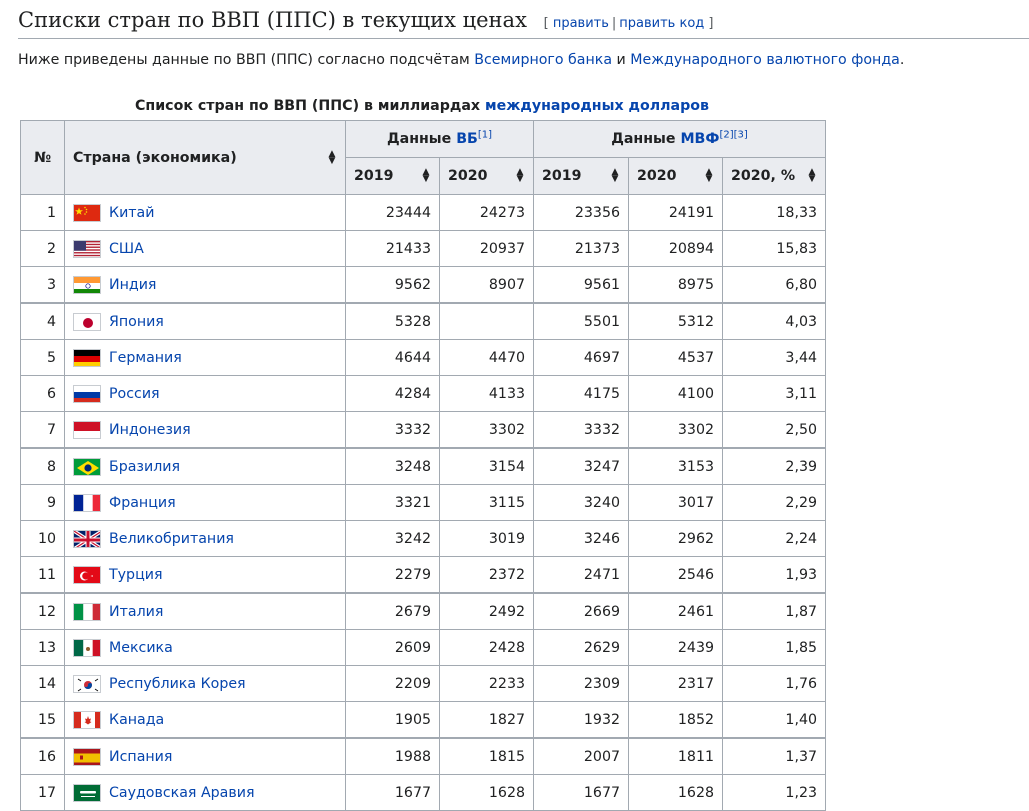 The image size is (1029, 811). I want to click on table-row: 6Россия42844133417541003,11, so click(423, 394).